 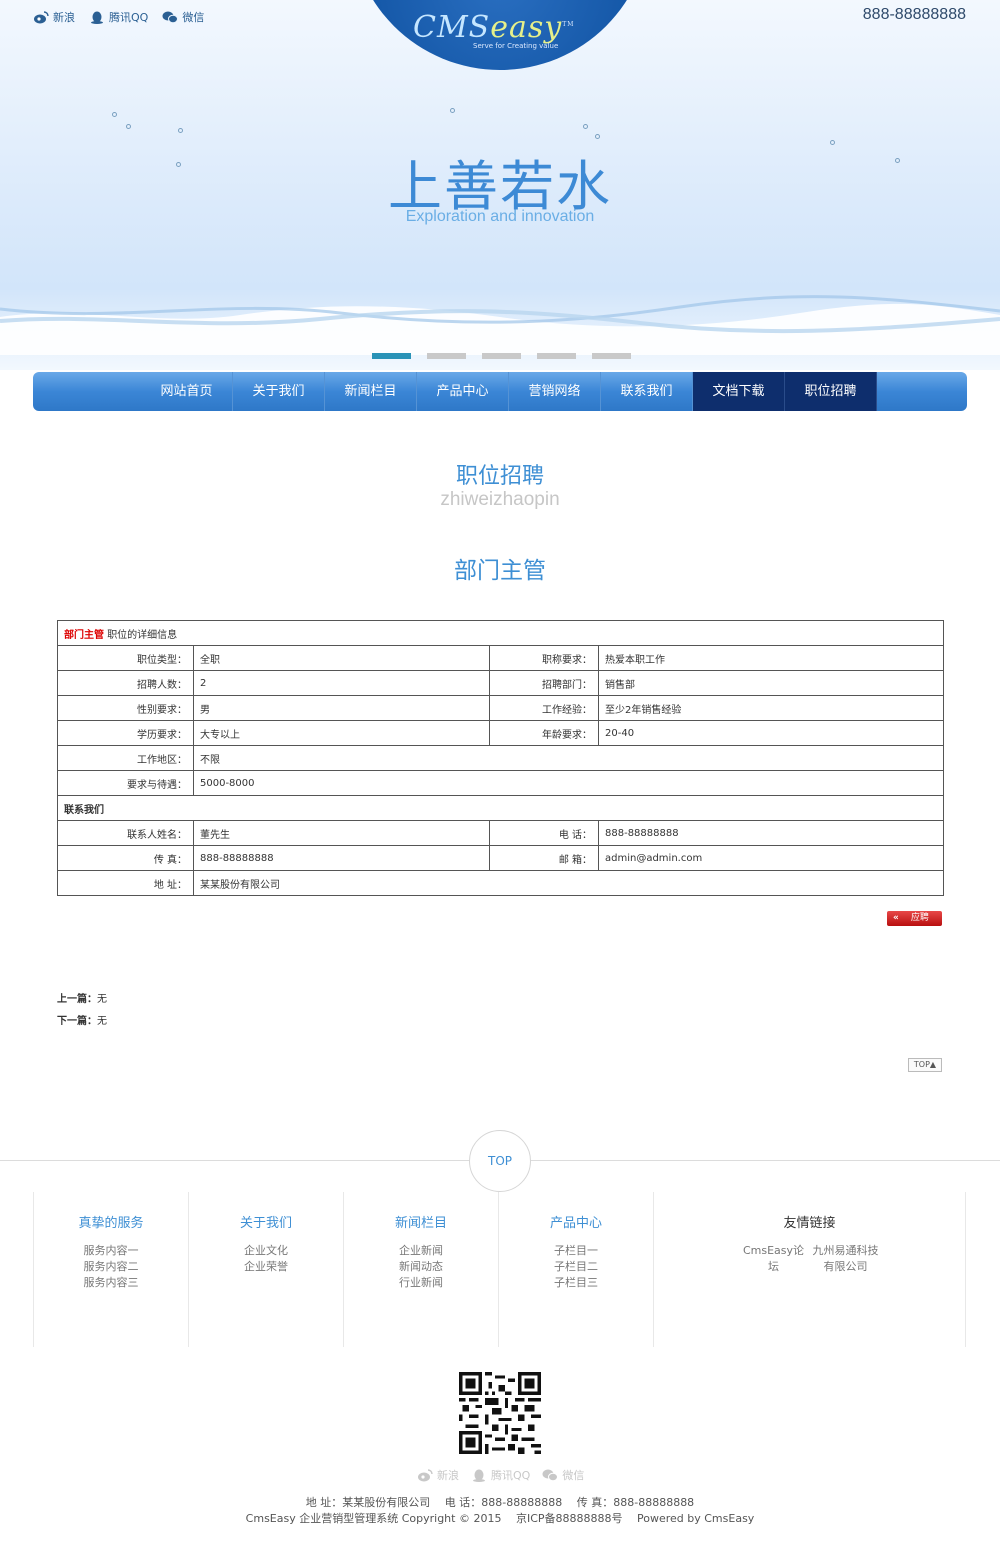 What do you see at coordinates (266, 1267) in the screenshot?
I see `footer-link: 企业荣誉` at bounding box center [266, 1267].